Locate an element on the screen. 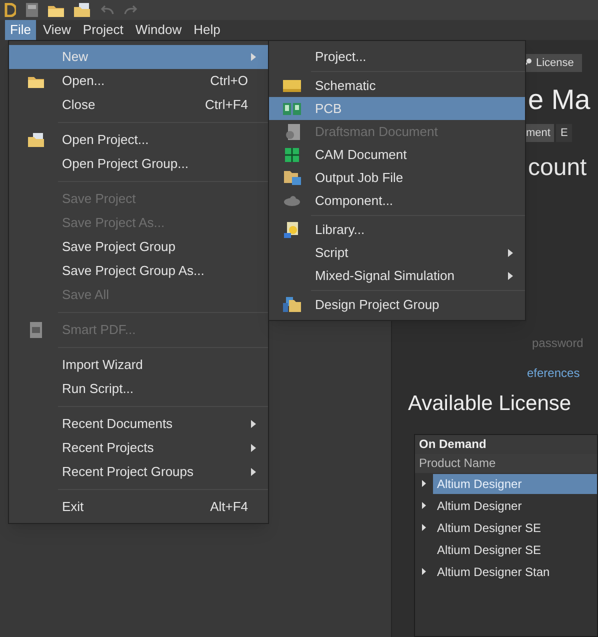  menu-item: Save Project Group is located at coordinates (138, 247).